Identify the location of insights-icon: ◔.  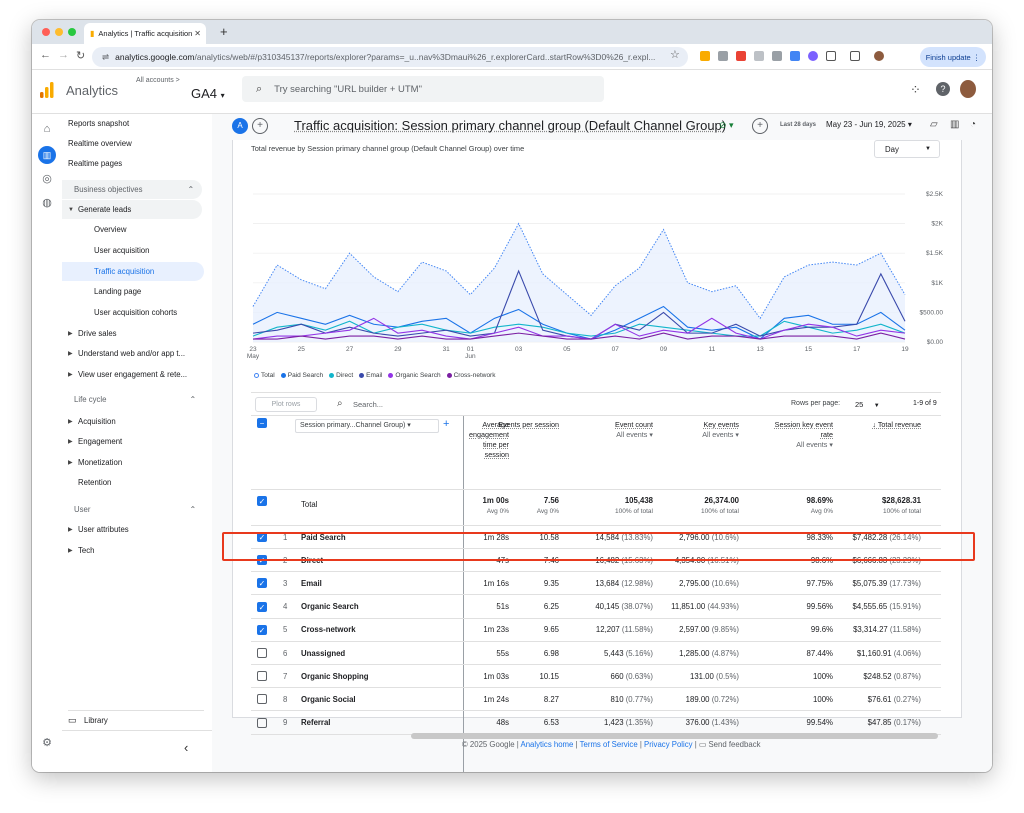
(973, 124).